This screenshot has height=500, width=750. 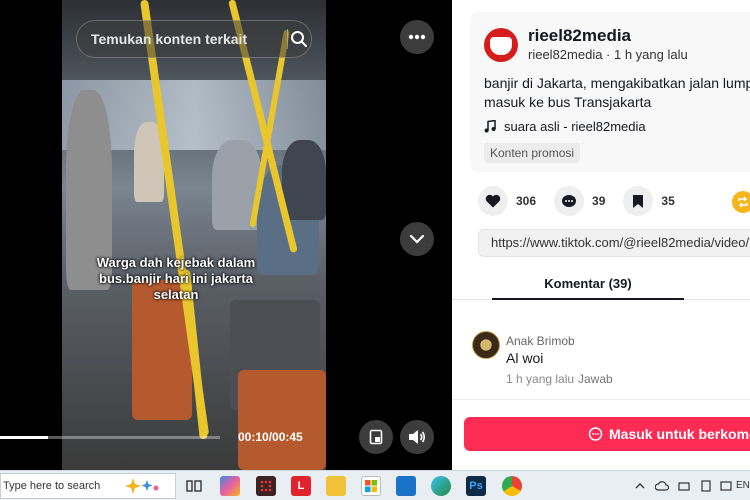 I want to click on save-button, so click(x=638, y=201).